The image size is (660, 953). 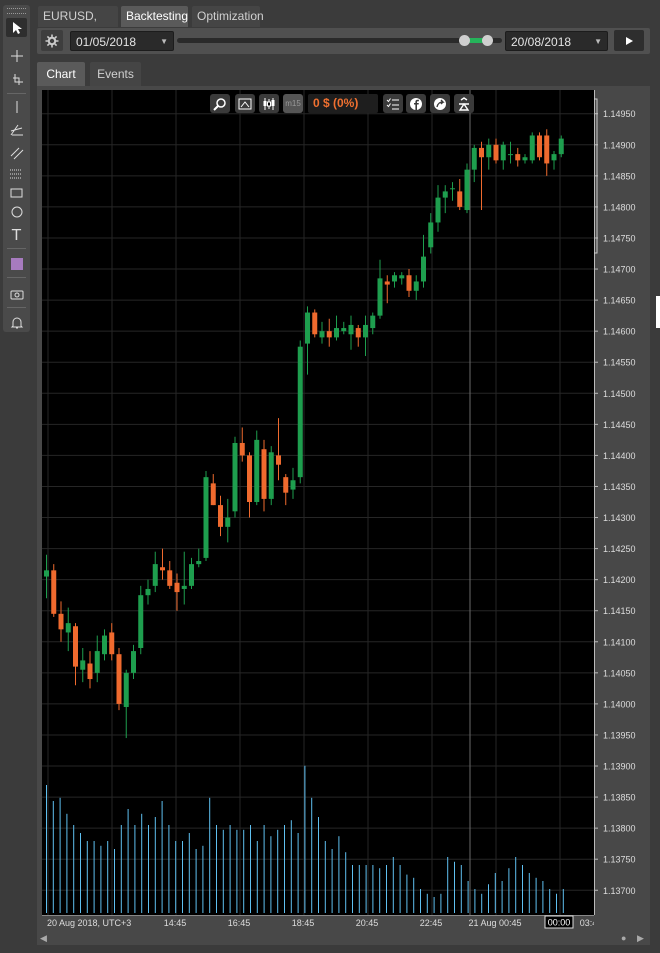 I want to click on zoom-tool-icon, so click(x=16, y=79).